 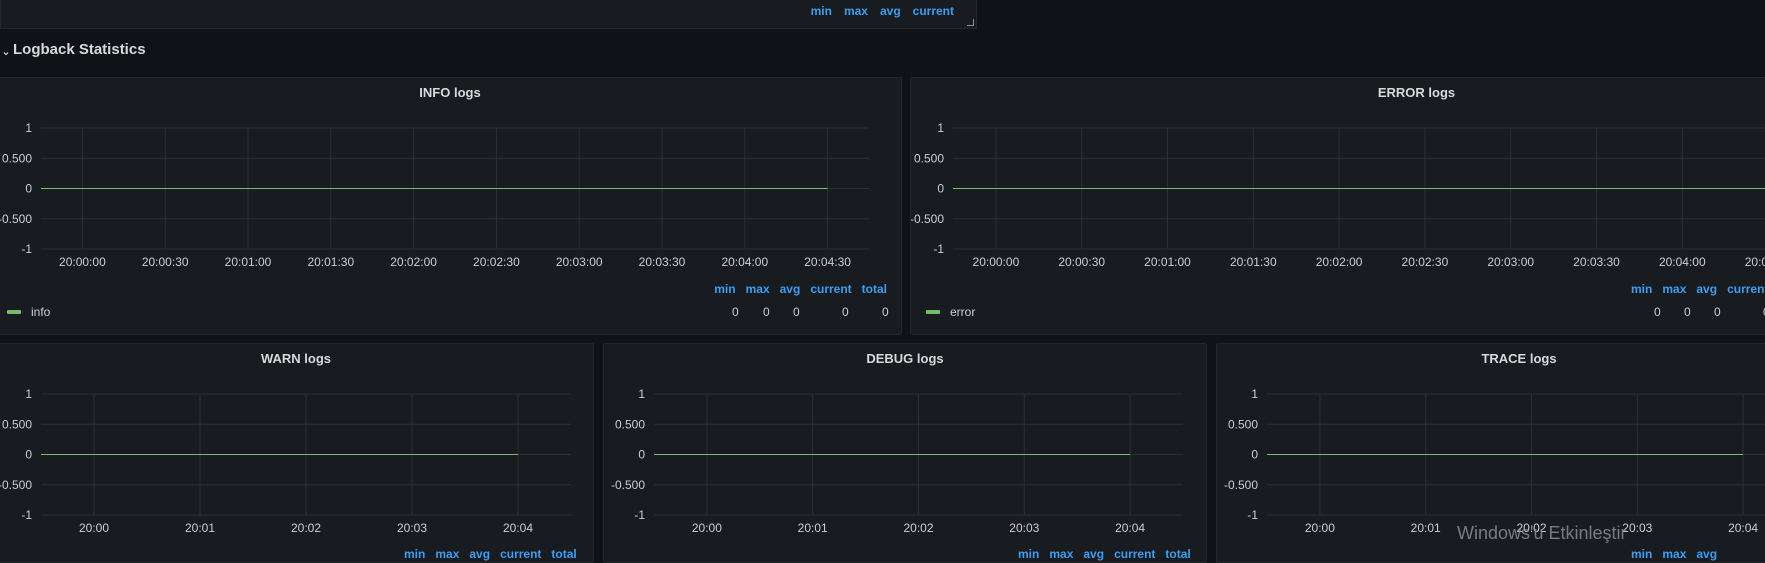 I want to click on x-tick-label: 20:03:30, so click(x=662, y=262).